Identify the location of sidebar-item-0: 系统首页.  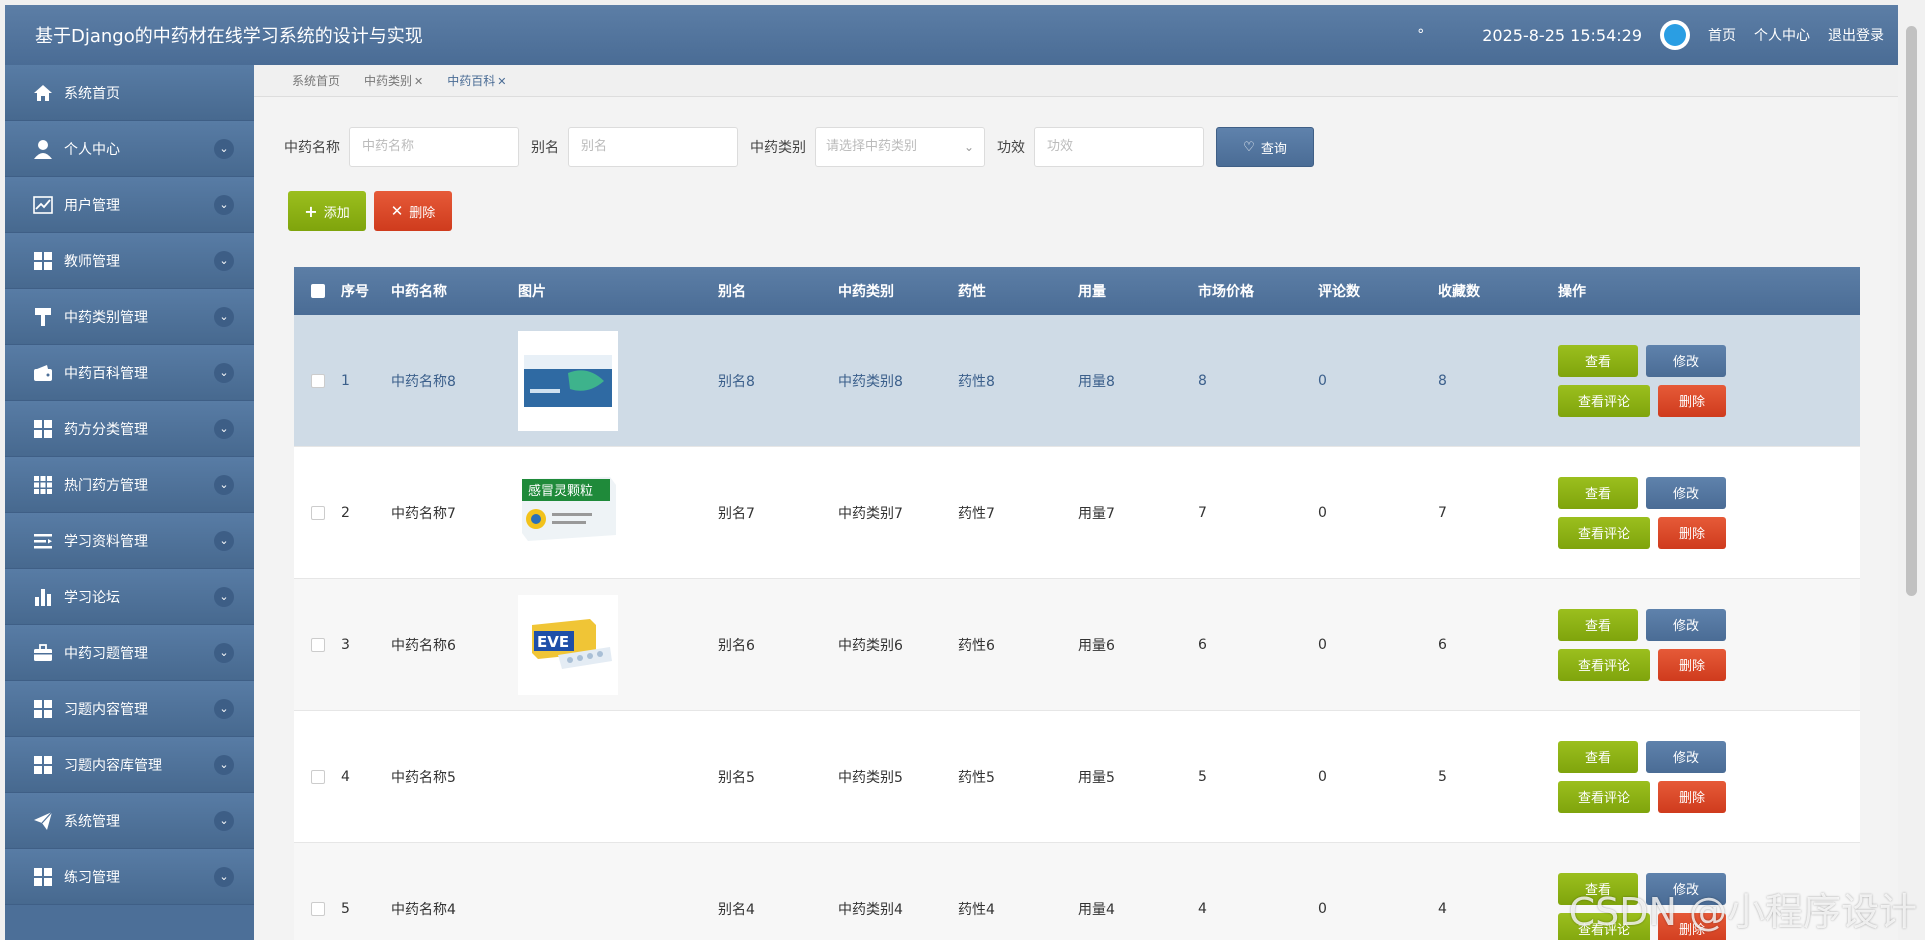
(129, 93).